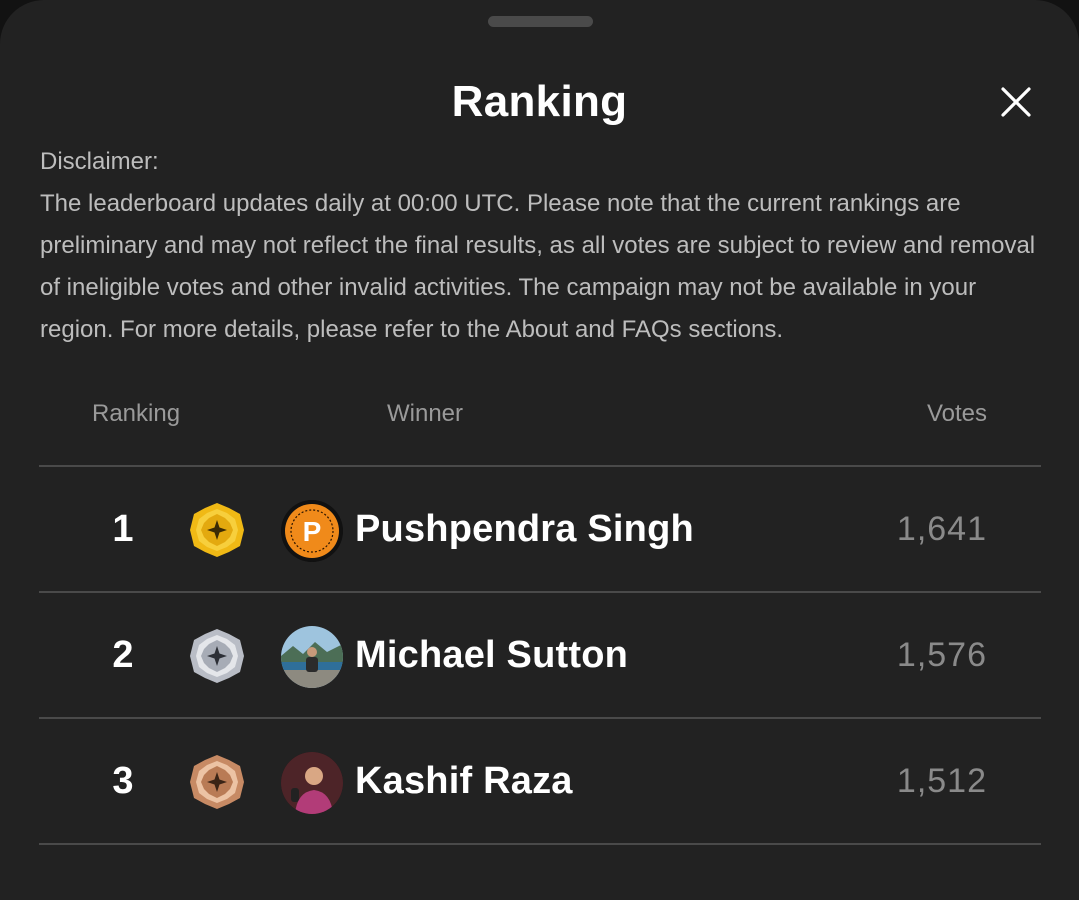 The width and height of the screenshot is (1079, 900). I want to click on column-header-ranking: Ranking, so click(136, 413).